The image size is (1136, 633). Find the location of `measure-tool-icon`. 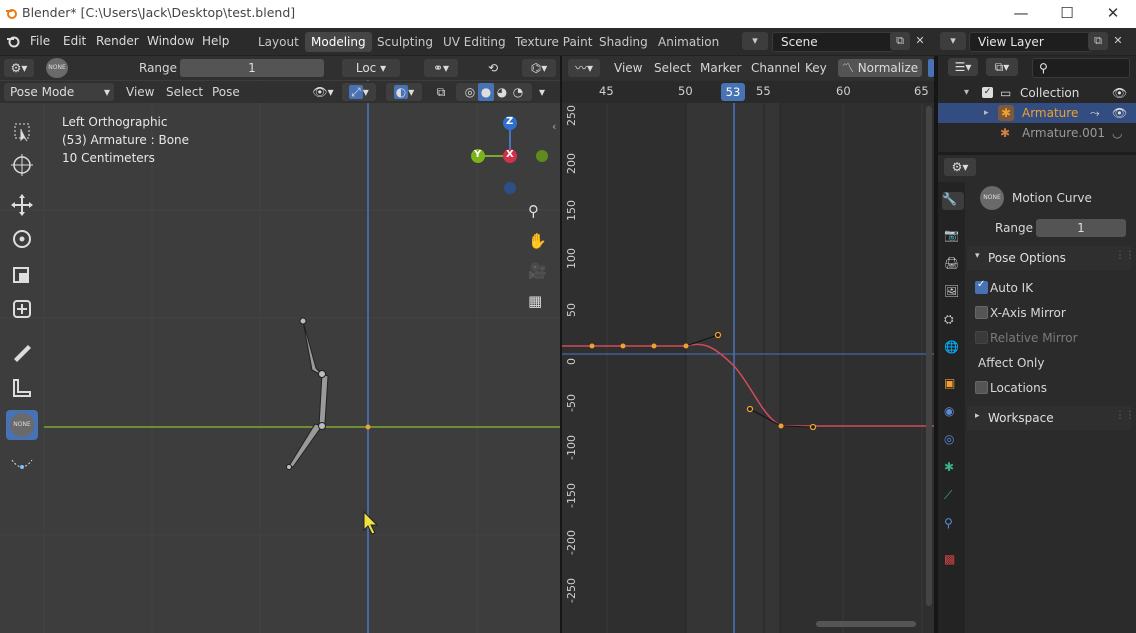

measure-tool-icon is located at coordinates (22, 387).